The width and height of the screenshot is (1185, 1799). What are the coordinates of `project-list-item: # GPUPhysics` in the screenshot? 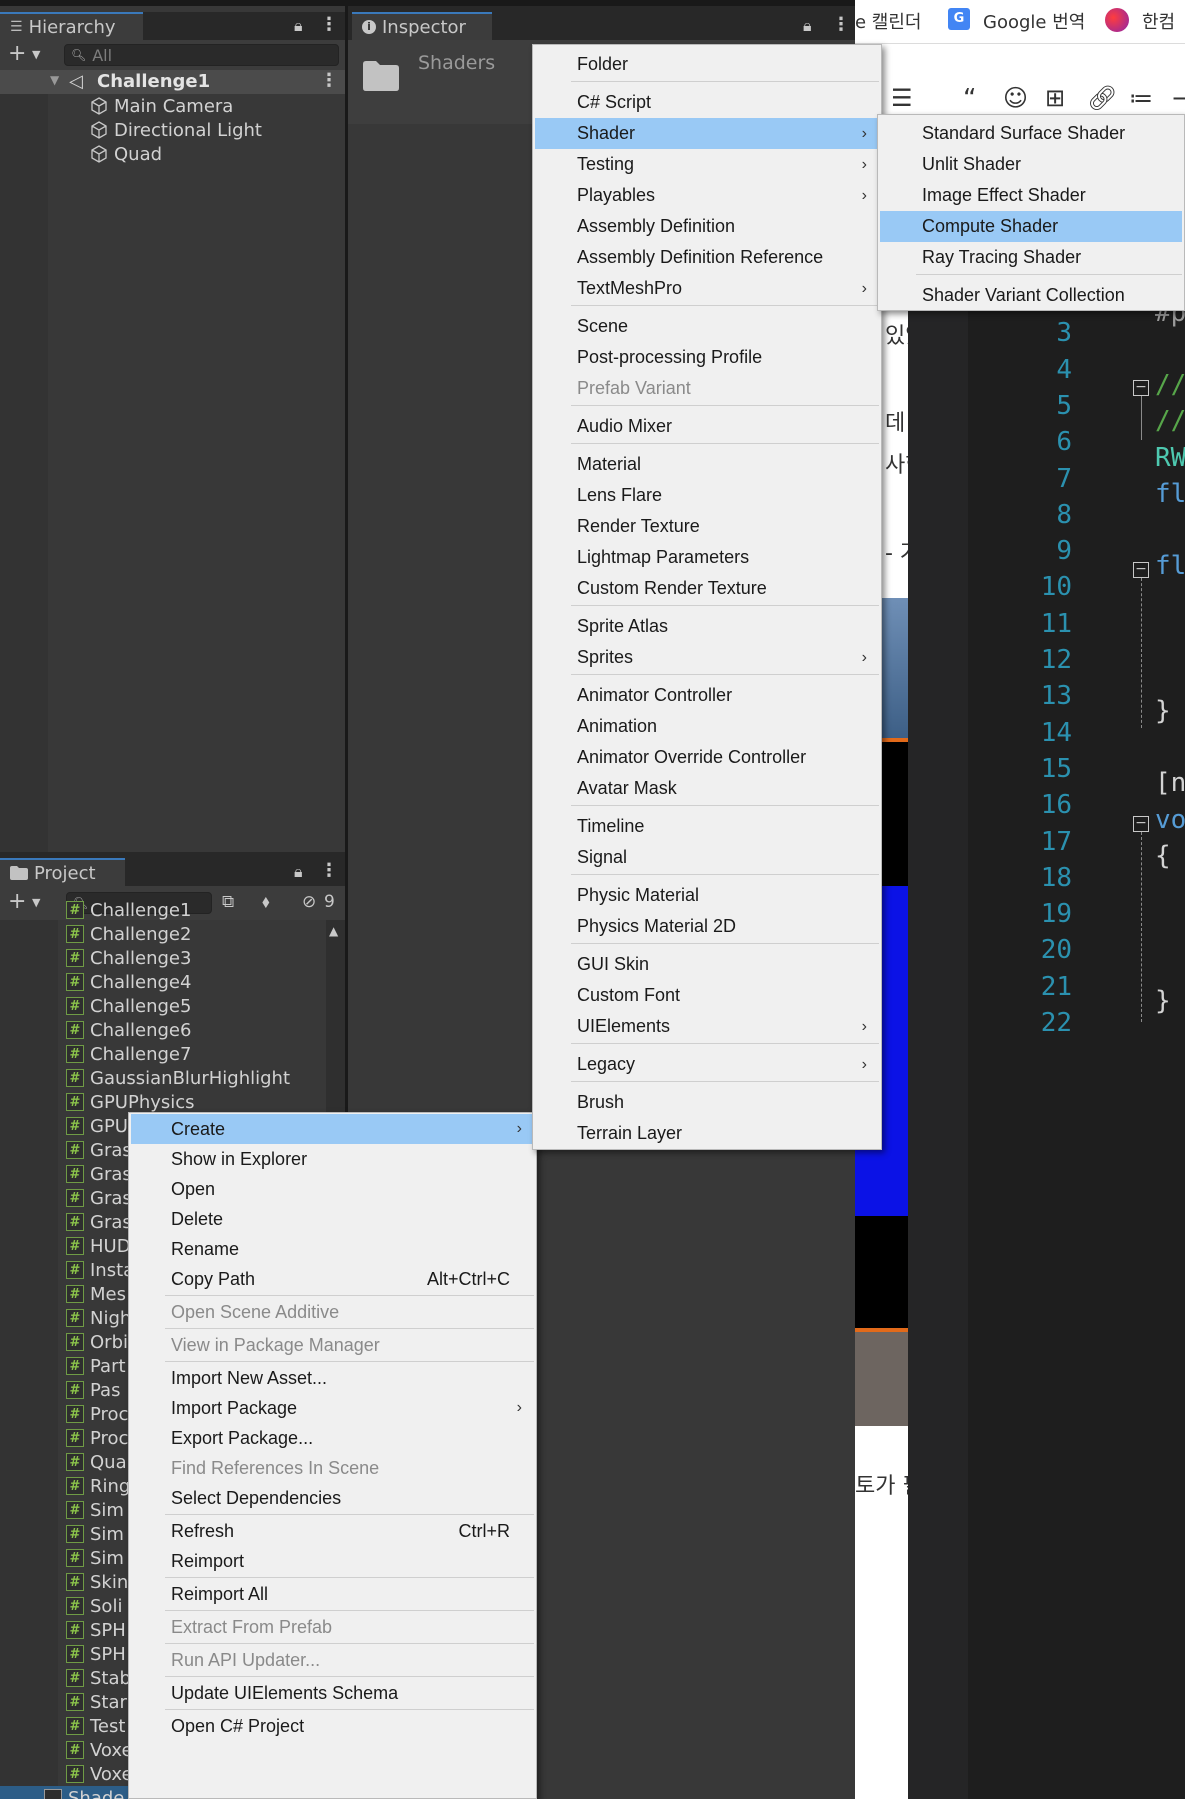 It's located at (130, 1102).